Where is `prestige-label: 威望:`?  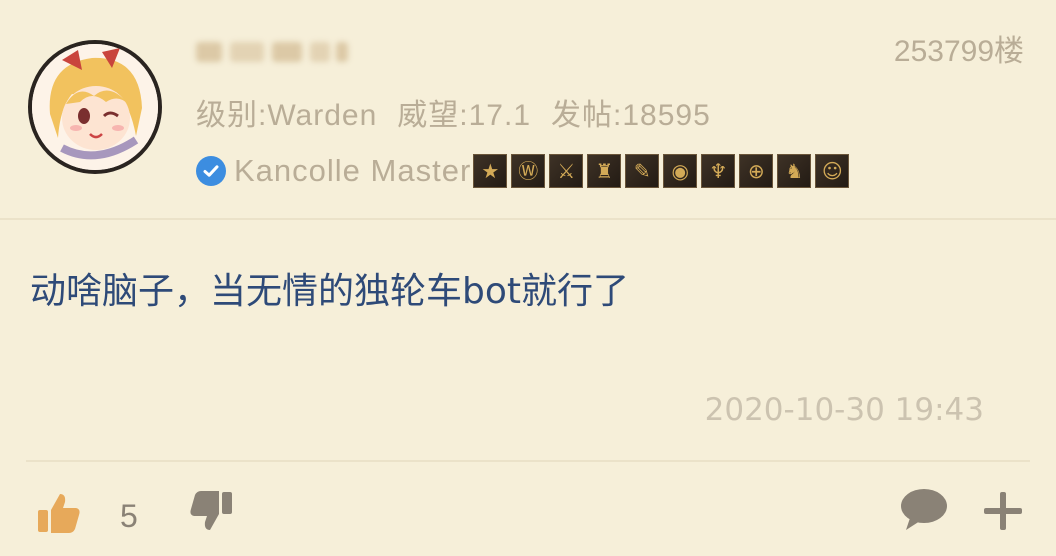 prestige-label: 威望: is located at coordinates (433, 115).